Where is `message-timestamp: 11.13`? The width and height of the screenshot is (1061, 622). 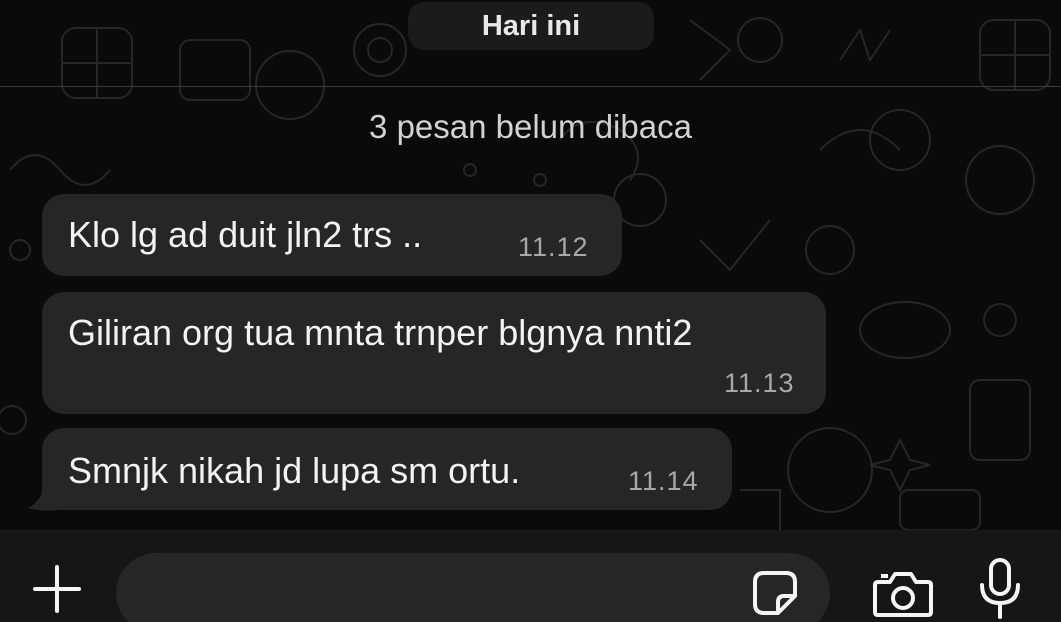
message-timestamp: 11.13 is located at coordinates (759, 383).